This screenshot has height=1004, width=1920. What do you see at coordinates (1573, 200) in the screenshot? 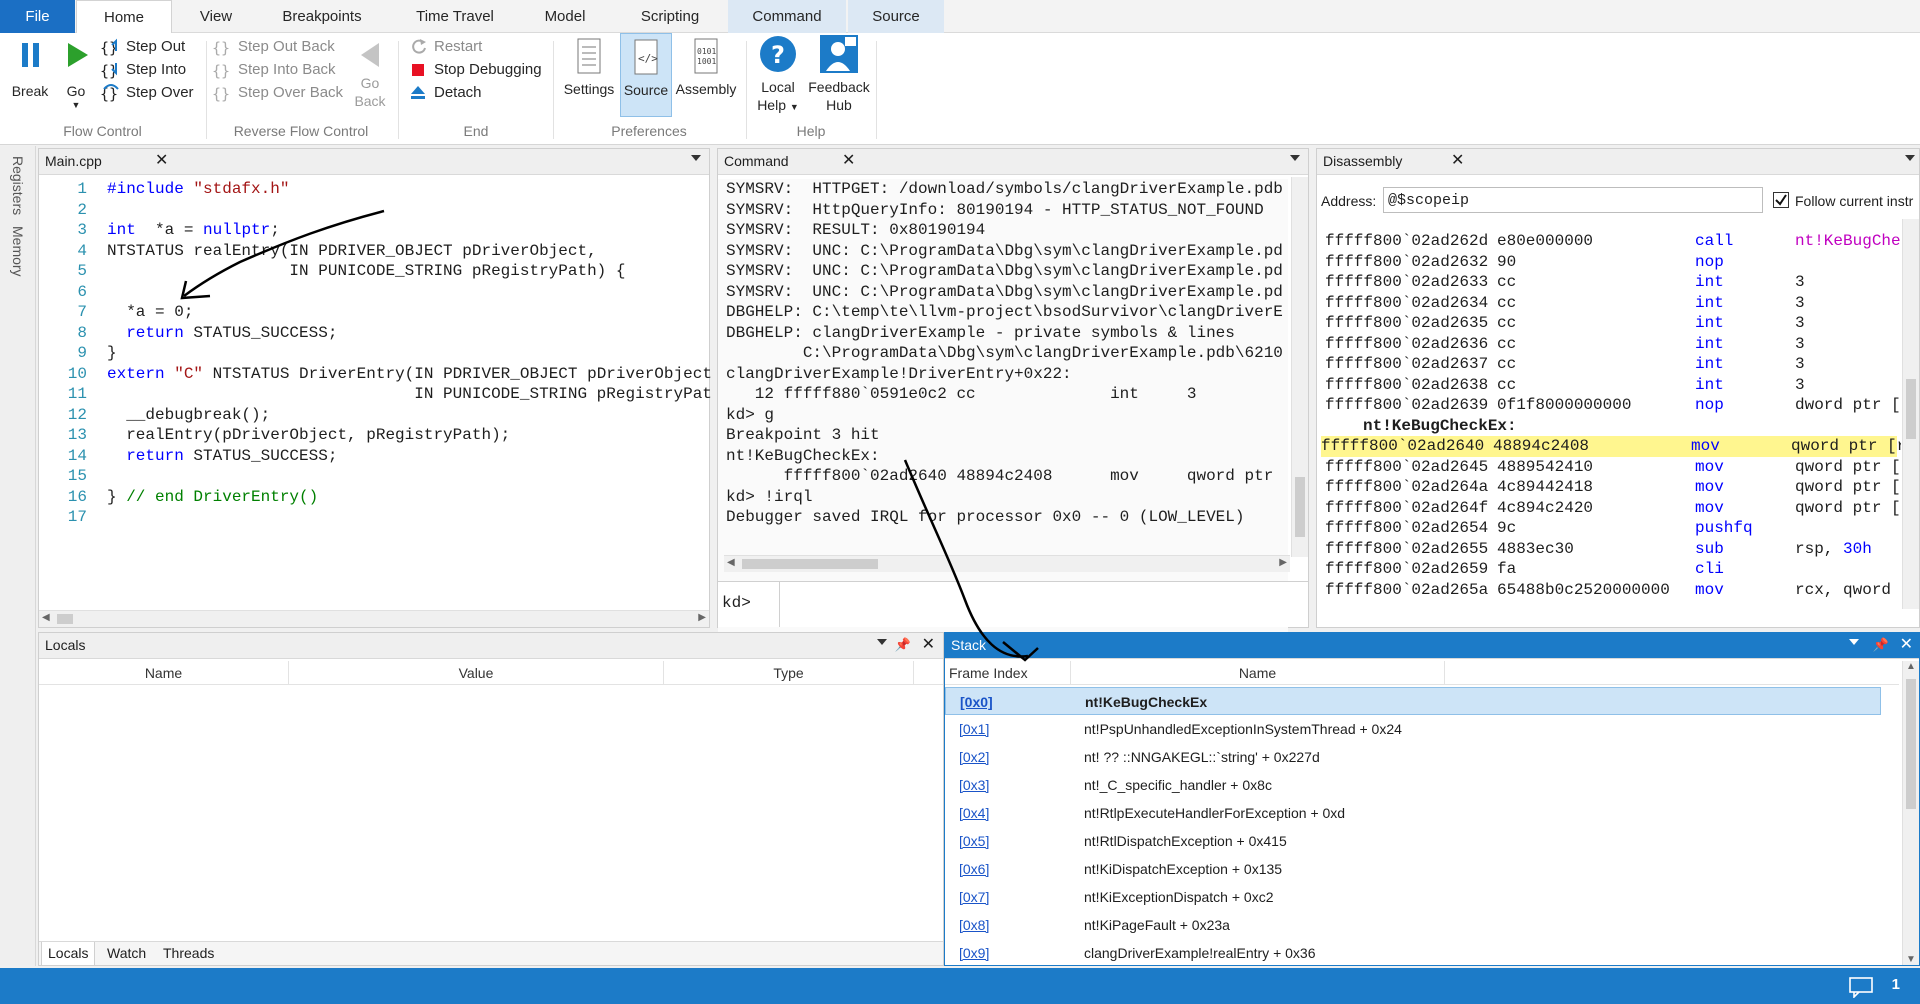
I see `address-input: @$scopeip` at bounding box center [1573, 200].